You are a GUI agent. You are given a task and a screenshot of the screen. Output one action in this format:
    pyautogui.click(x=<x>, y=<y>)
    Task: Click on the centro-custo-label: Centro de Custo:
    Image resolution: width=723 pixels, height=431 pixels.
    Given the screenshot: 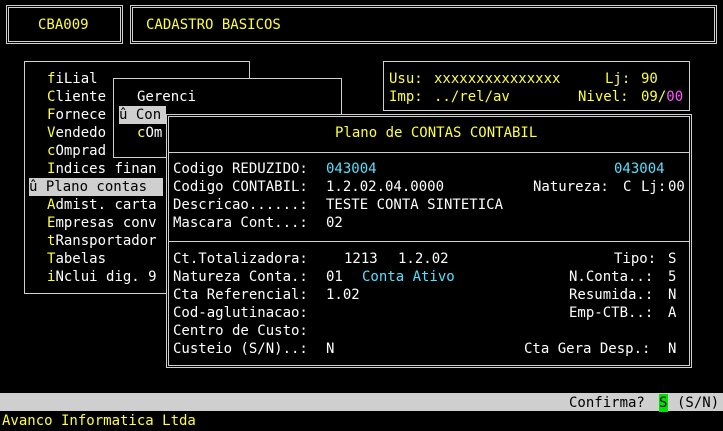 What is the action you would take?
    pyautogui.click(x=240, y=331)
    